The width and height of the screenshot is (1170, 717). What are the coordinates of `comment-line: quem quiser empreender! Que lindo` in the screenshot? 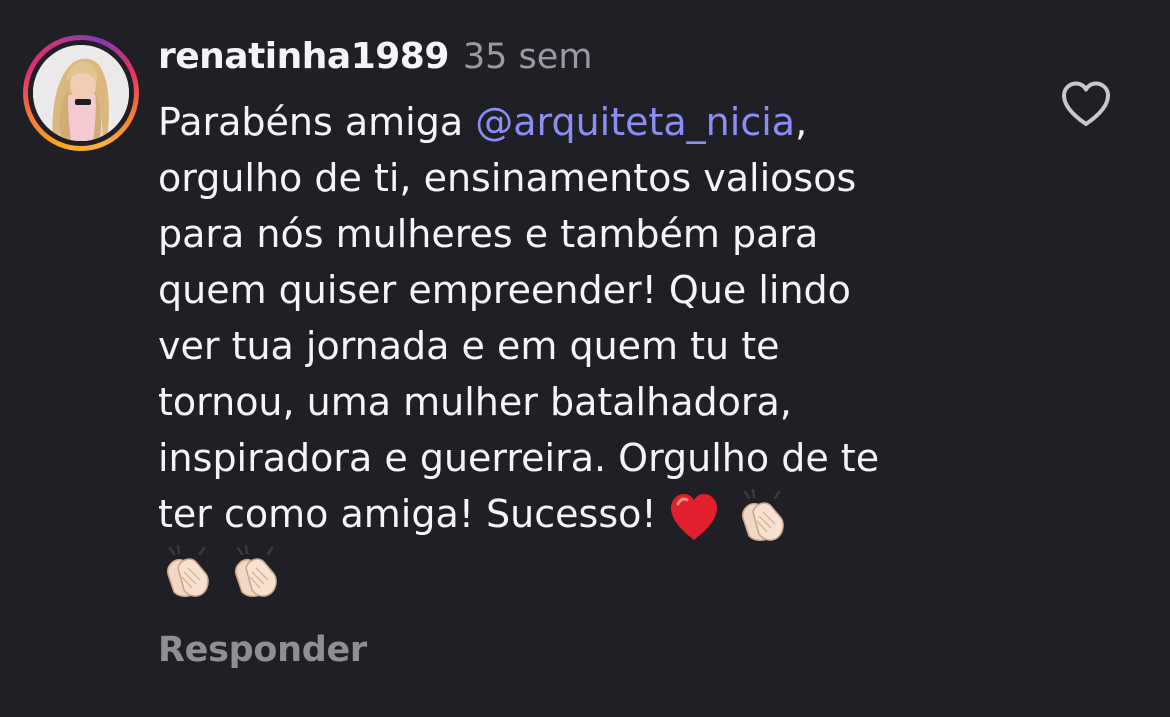 It's located at (504, 290).